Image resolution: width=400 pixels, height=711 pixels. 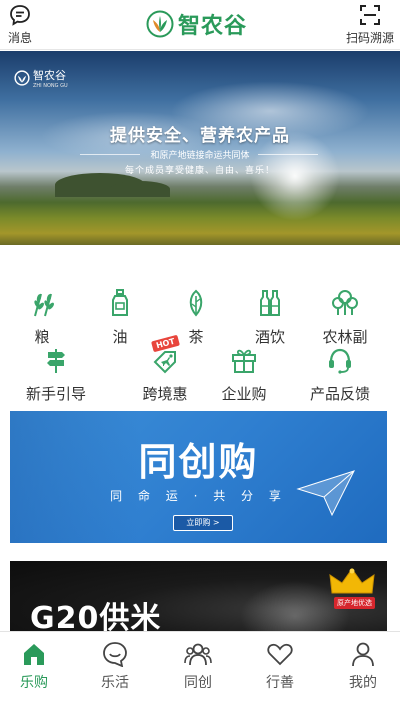 I want to click on category-enterprise: 企业购, so click(x=244, y=373).